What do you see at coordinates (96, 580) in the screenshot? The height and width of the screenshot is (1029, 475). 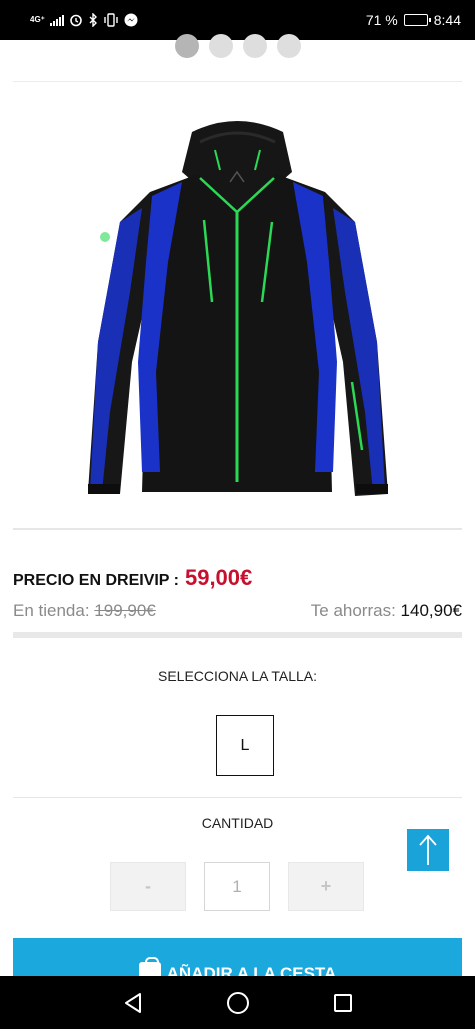 I see `price-label: PRECIO EN DREIVIP :` at bounding box center [96, 580].